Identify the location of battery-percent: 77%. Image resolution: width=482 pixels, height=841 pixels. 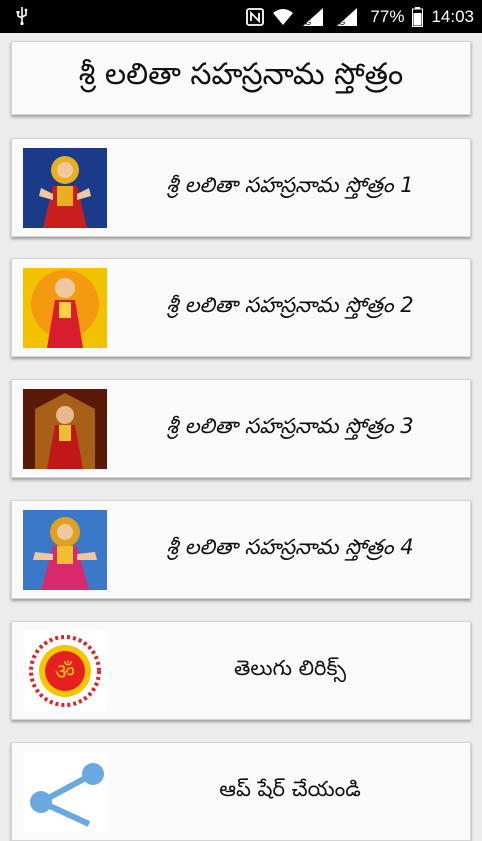
(387, 16).